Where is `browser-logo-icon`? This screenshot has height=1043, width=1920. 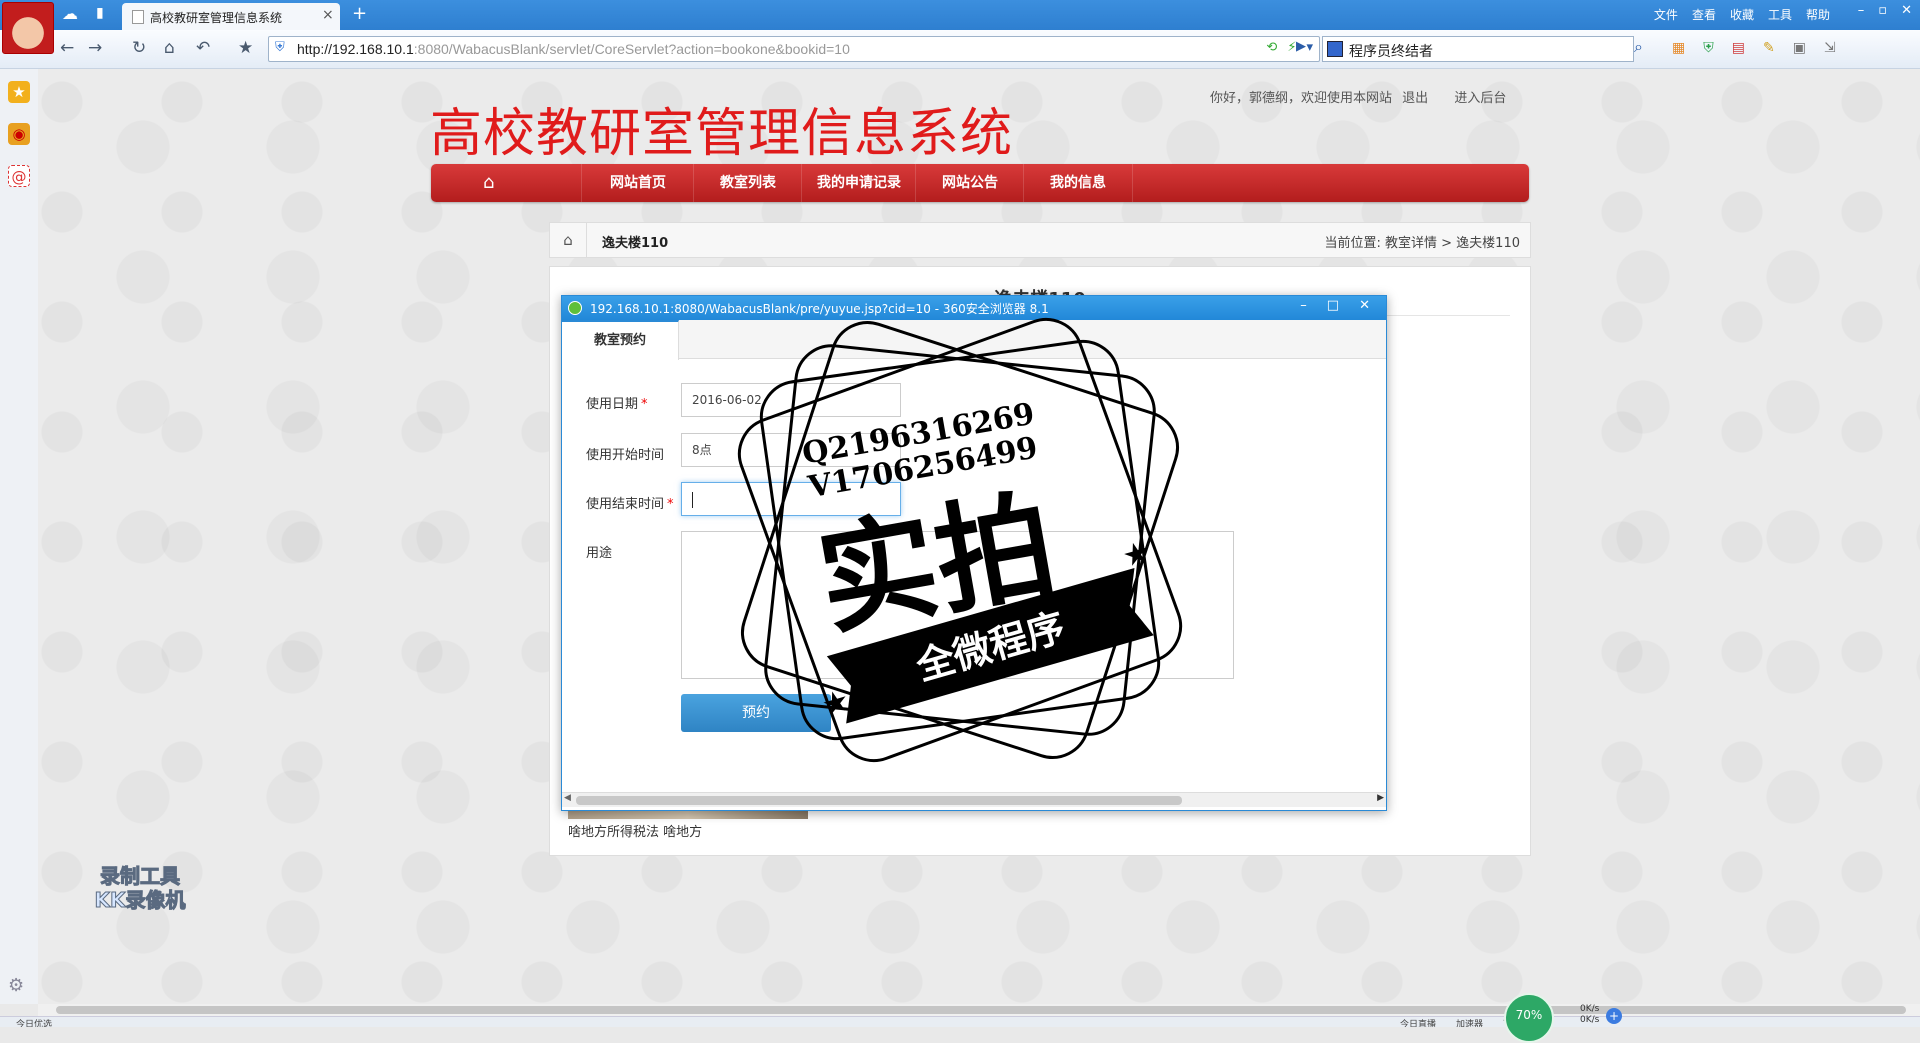 browser-logo-icon is located at coordinates (575, 308).